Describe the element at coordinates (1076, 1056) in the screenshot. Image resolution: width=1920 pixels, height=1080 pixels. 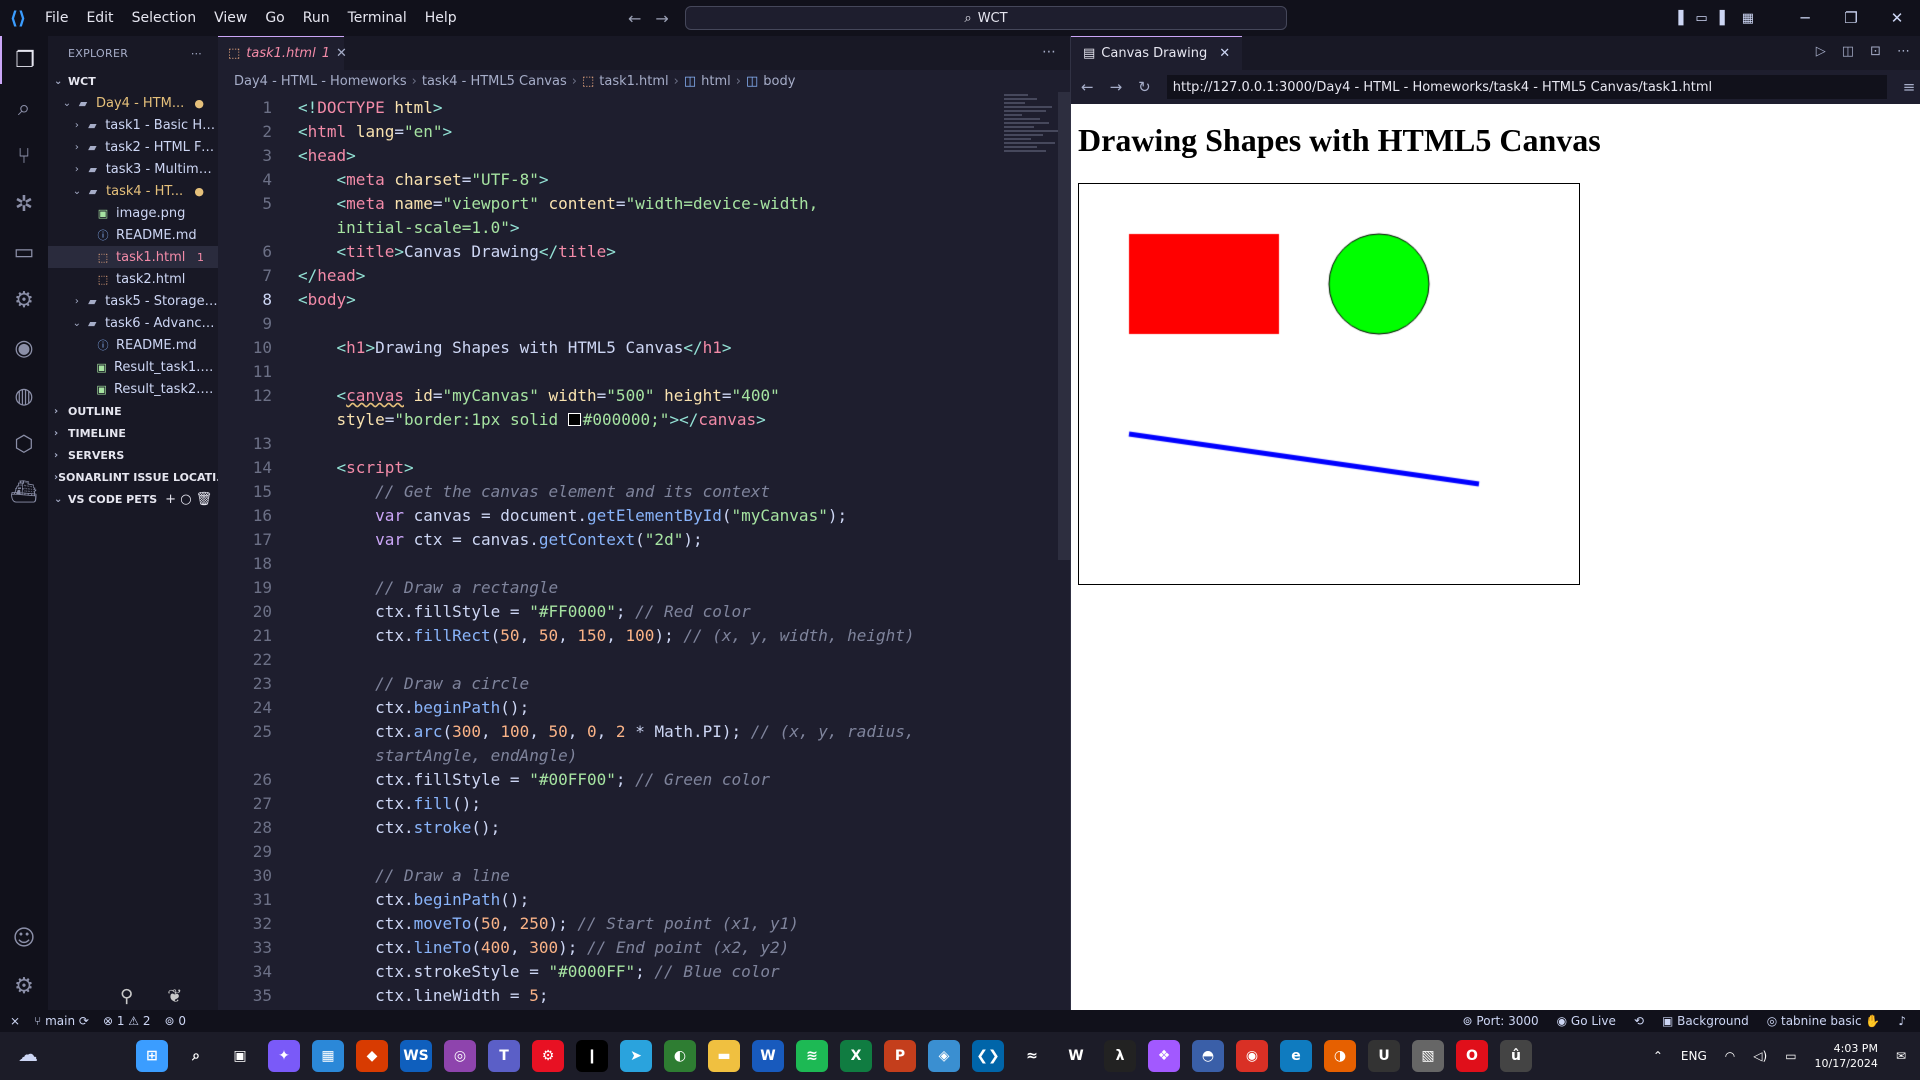
I see `w-app-icon: W` at that location.